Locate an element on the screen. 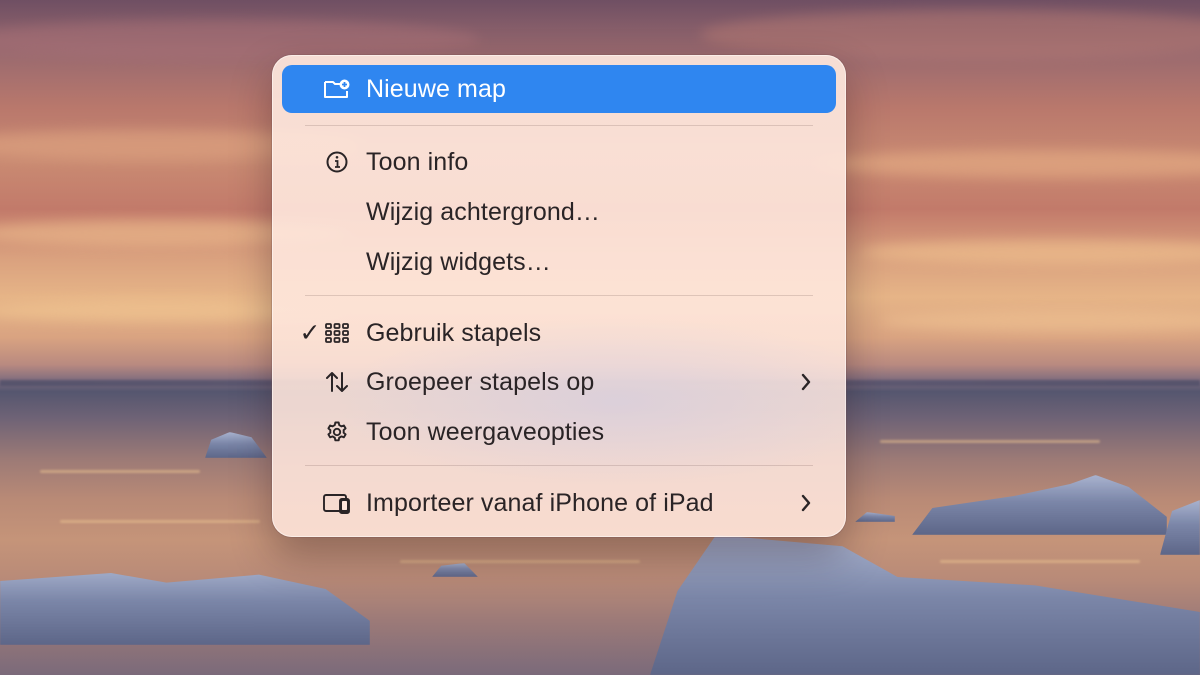 The height and width of the screenshot is (675, 1200). menu-item-label: Gebruik stapels is located at coordinates (454, 332).